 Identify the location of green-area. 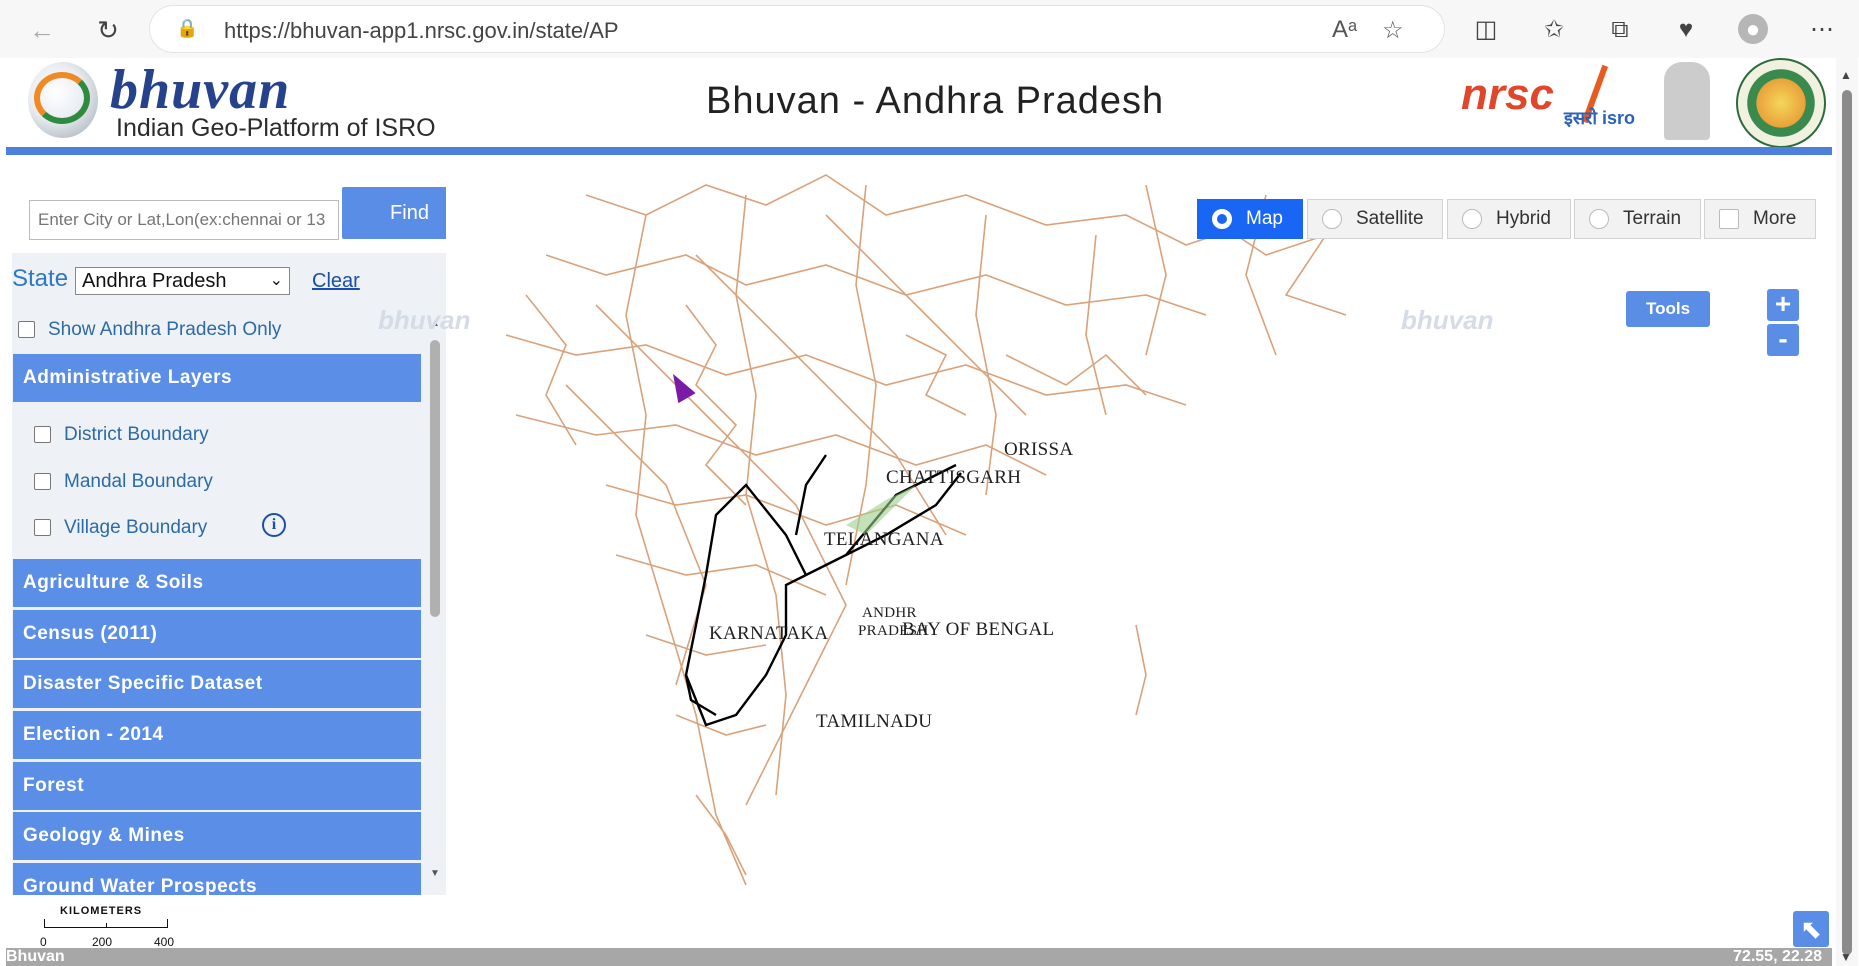
(881, 510).